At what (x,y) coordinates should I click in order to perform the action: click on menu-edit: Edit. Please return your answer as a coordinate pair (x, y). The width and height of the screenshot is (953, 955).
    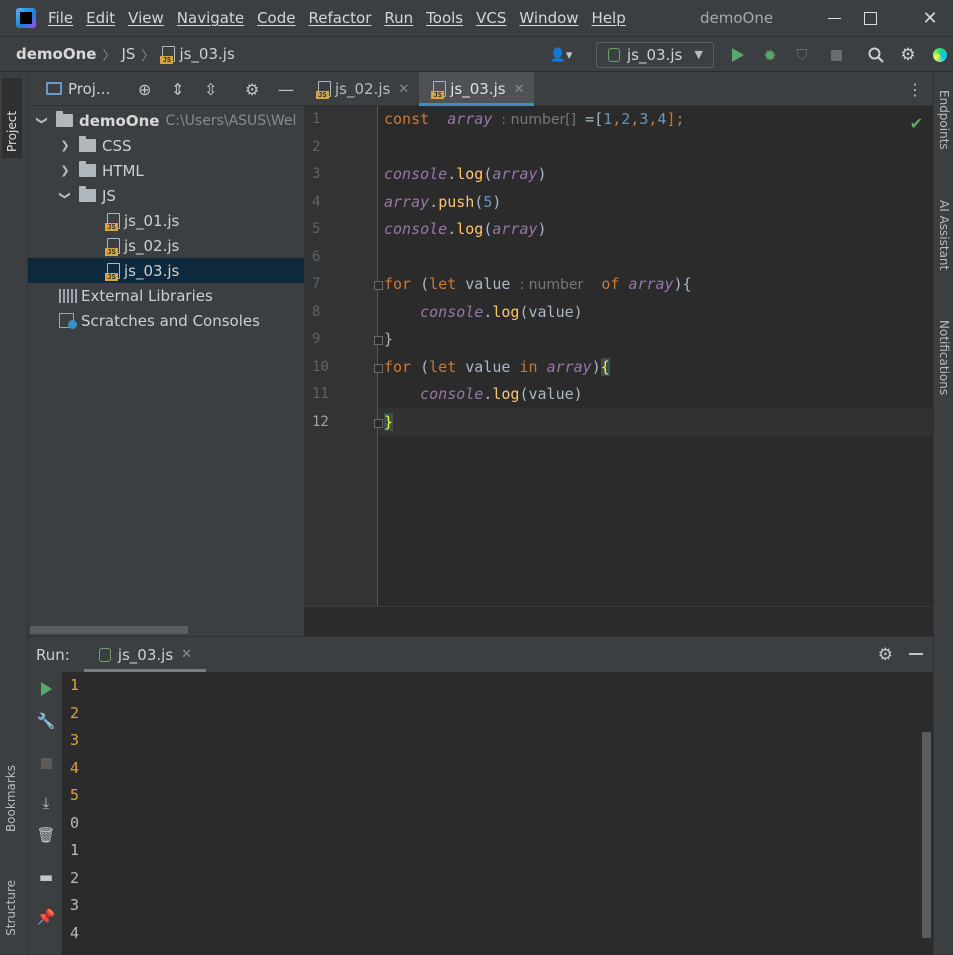
    Looking at the image, I should click on (100, 18).